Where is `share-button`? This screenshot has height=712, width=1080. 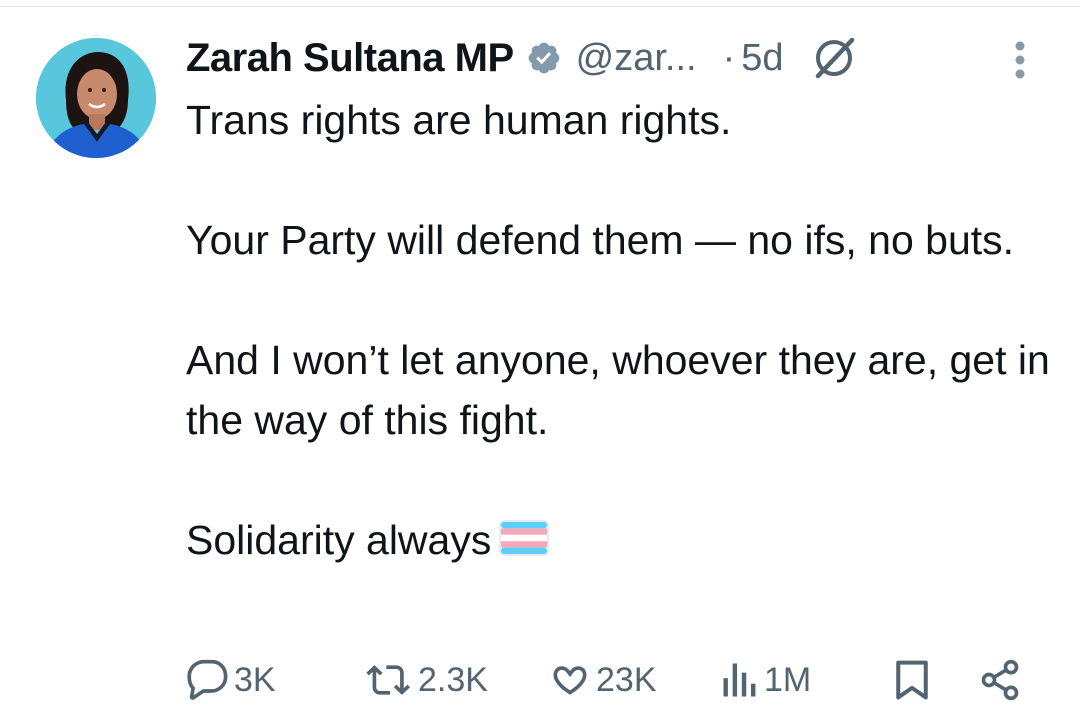
share-button is located at coordinates (1000, 680).